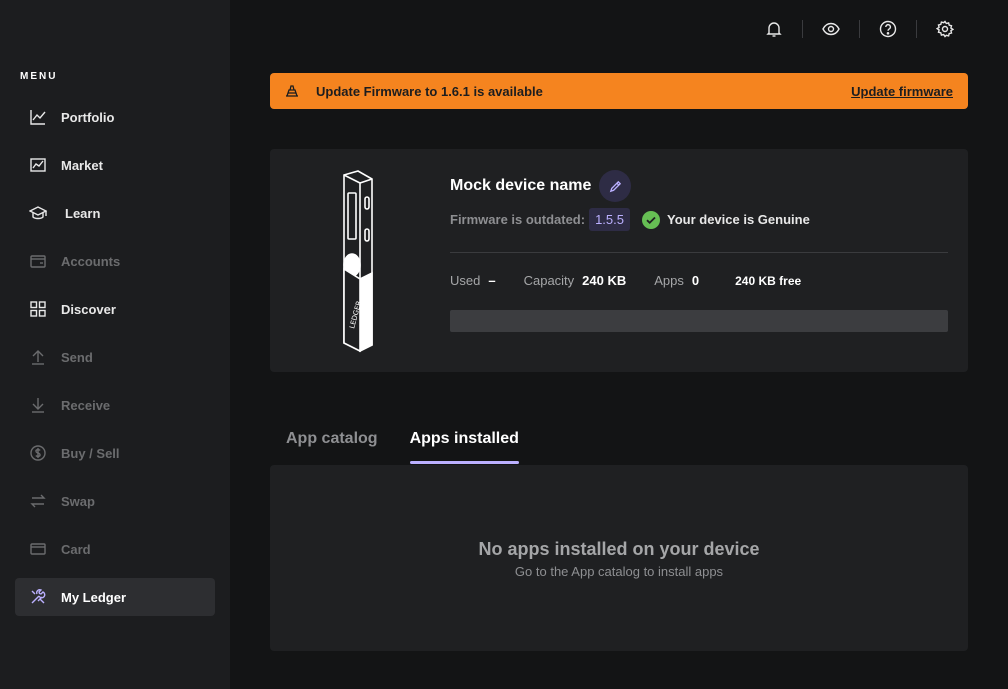  What do you see at coordinates (83, 213) in the screenshot?
I see `sidebar-item-label: Learn` at bounding box center [83, 213].